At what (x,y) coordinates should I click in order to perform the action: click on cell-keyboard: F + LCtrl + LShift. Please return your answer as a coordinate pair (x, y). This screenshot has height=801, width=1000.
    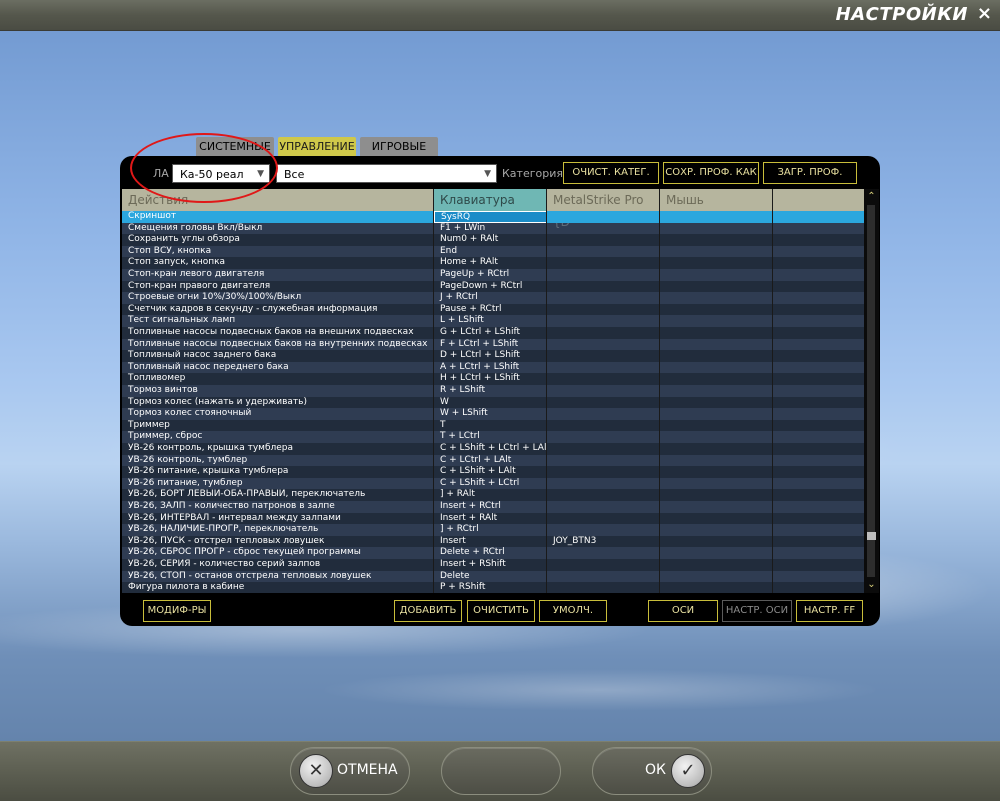
    Looking at the image, I should click on (490, 345).